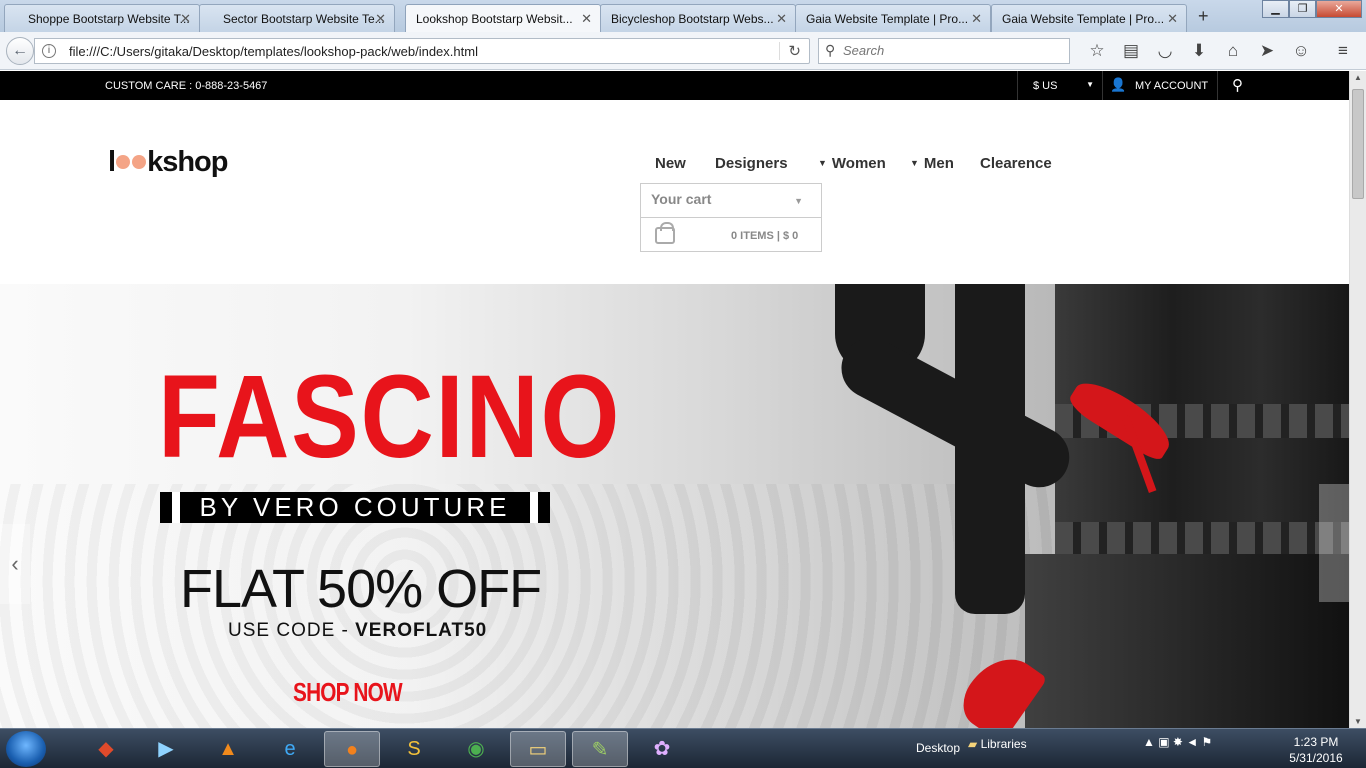 Image resolution: width=1366 pixels, height=768 pixels. I want to click on system-tray-icons: ▲ ▣ ✸ ◄ ⚑, so click(1177, 742).